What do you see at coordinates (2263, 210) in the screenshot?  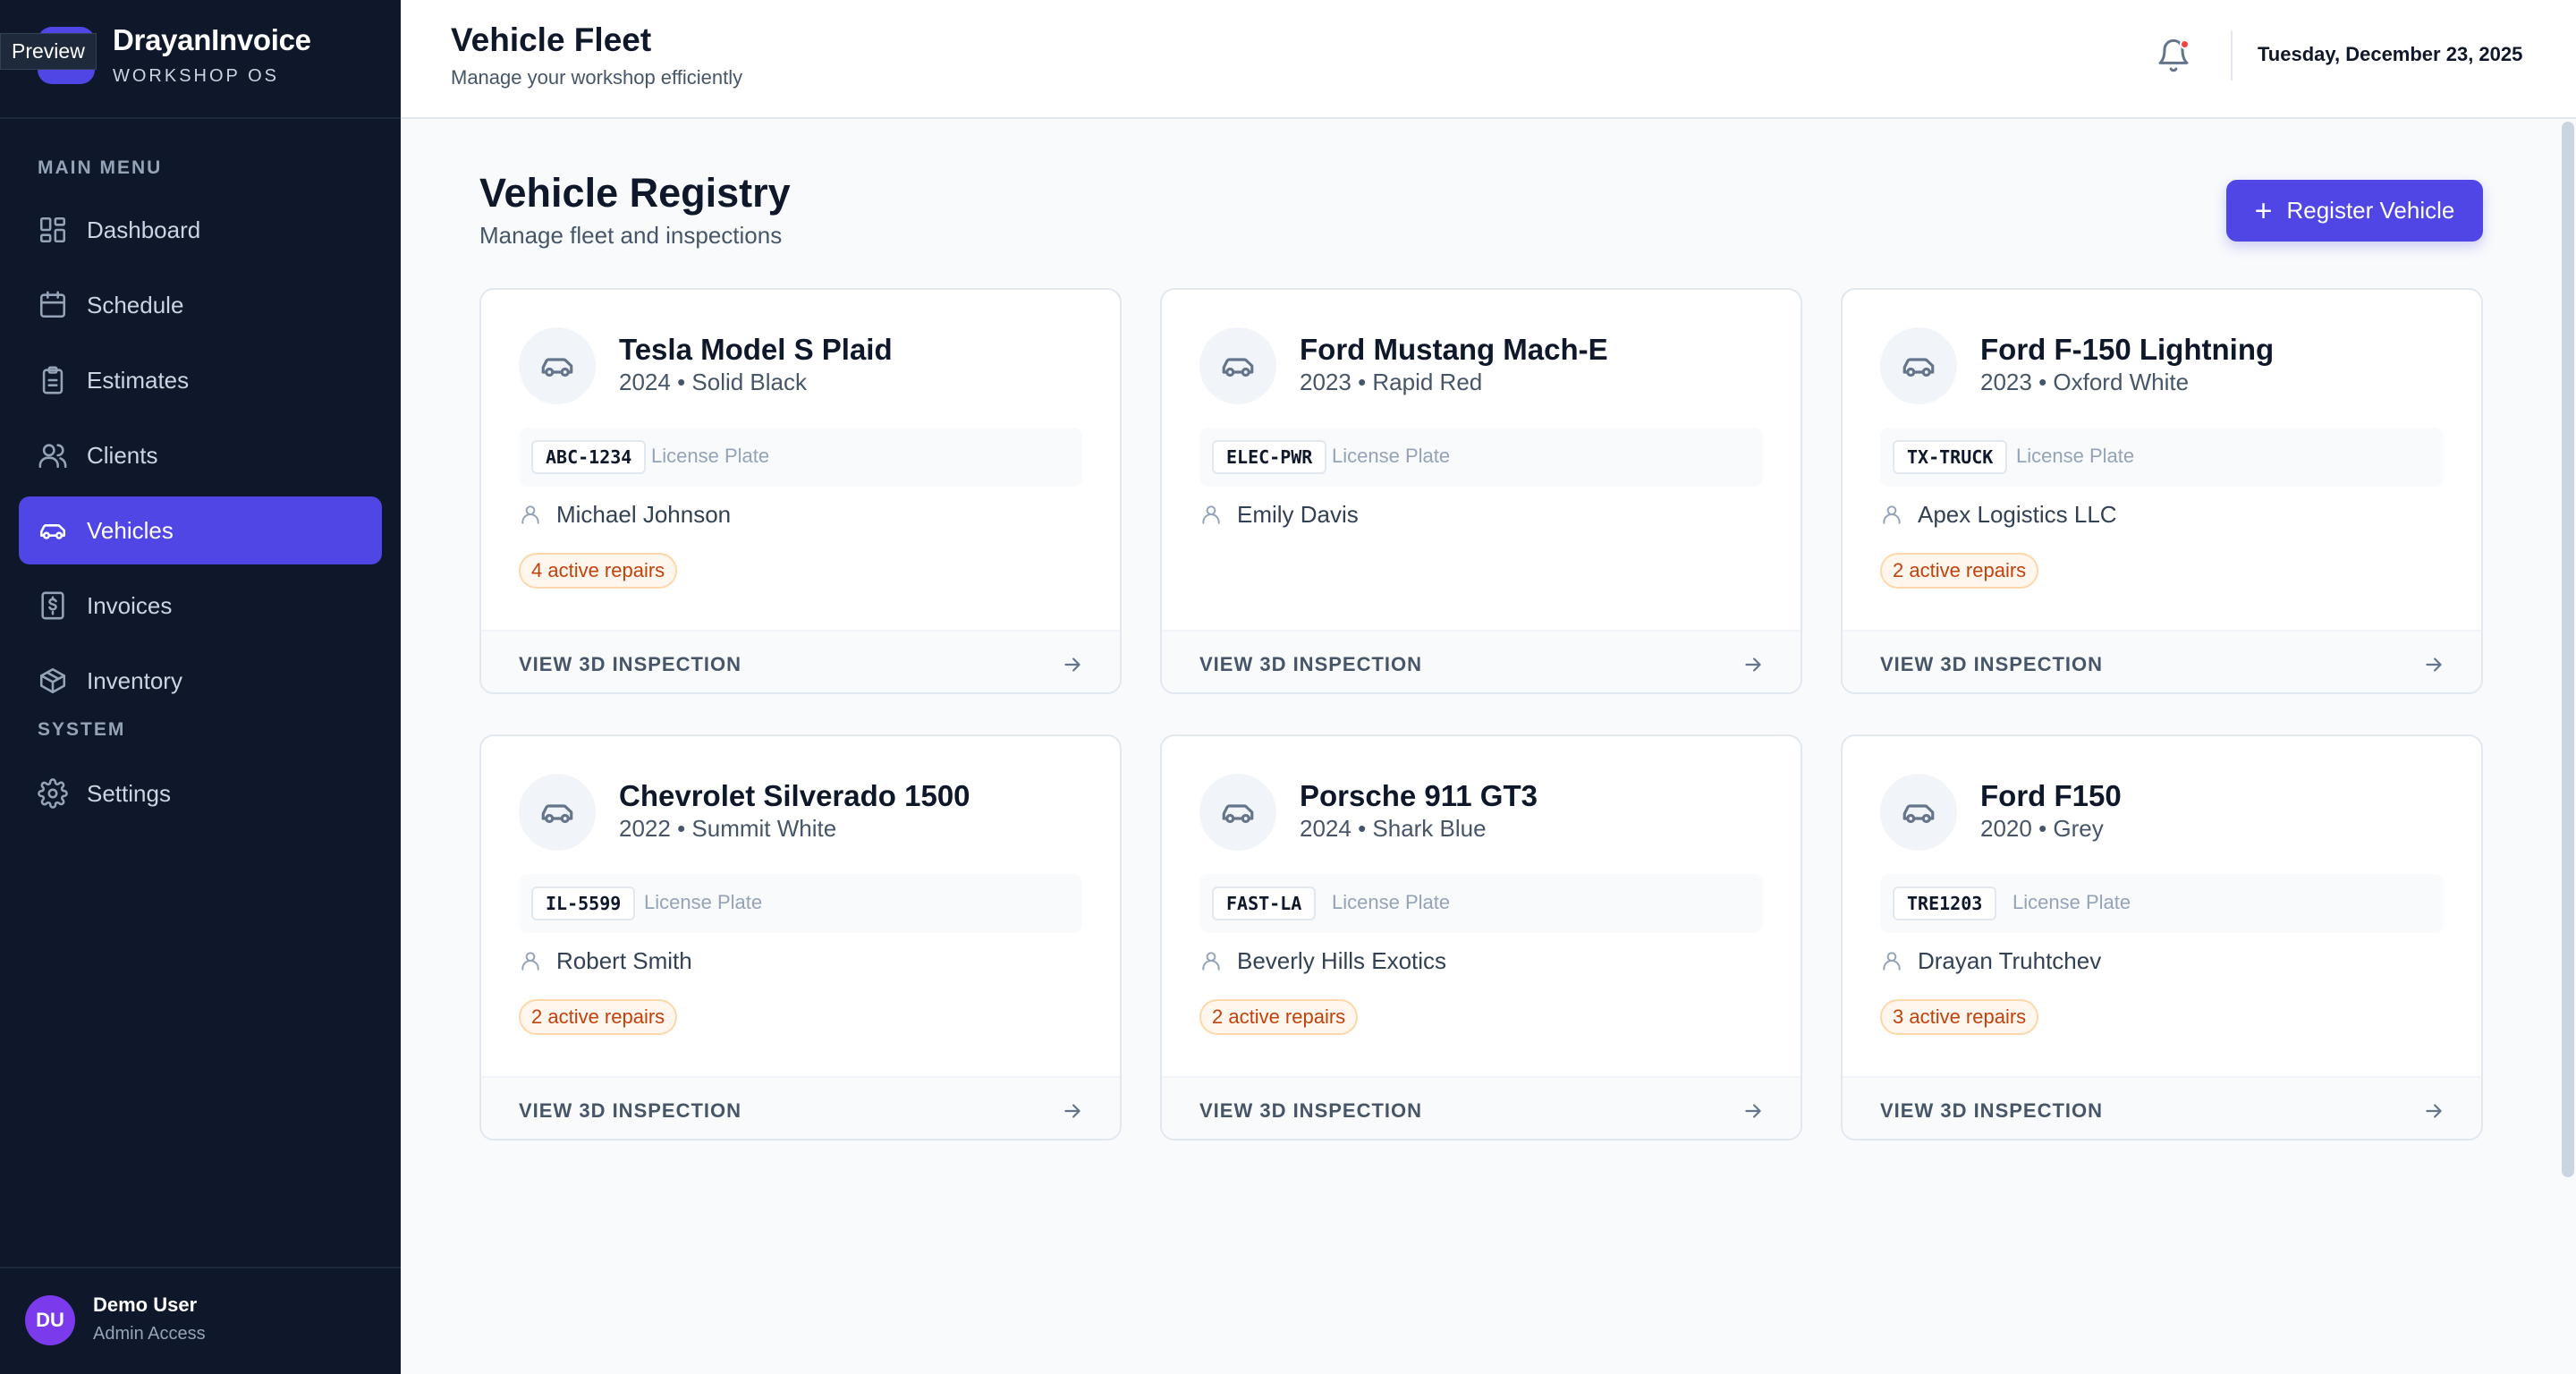 I see `plus-icon: +` at bounding box center [2263, 210].